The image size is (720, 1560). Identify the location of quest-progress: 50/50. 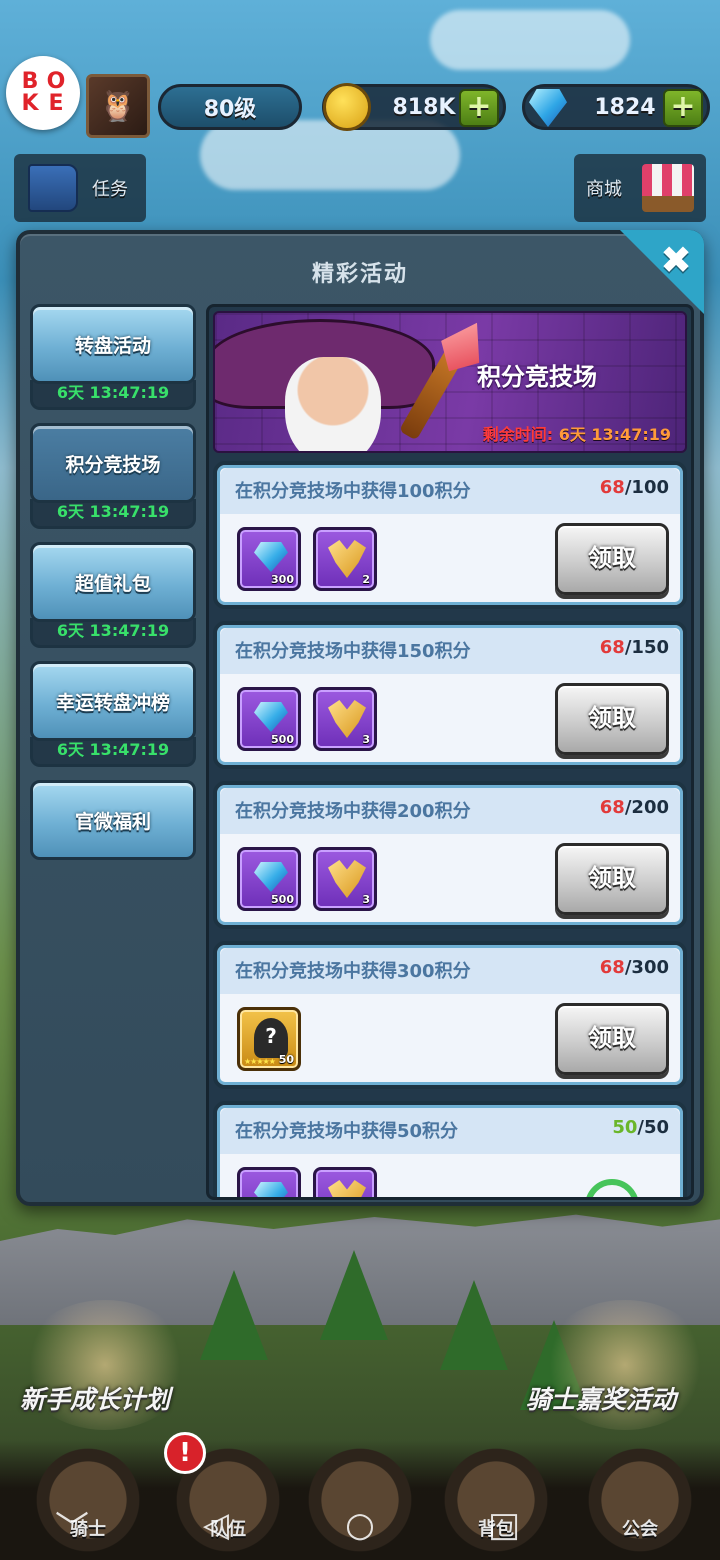
(640, 1127).